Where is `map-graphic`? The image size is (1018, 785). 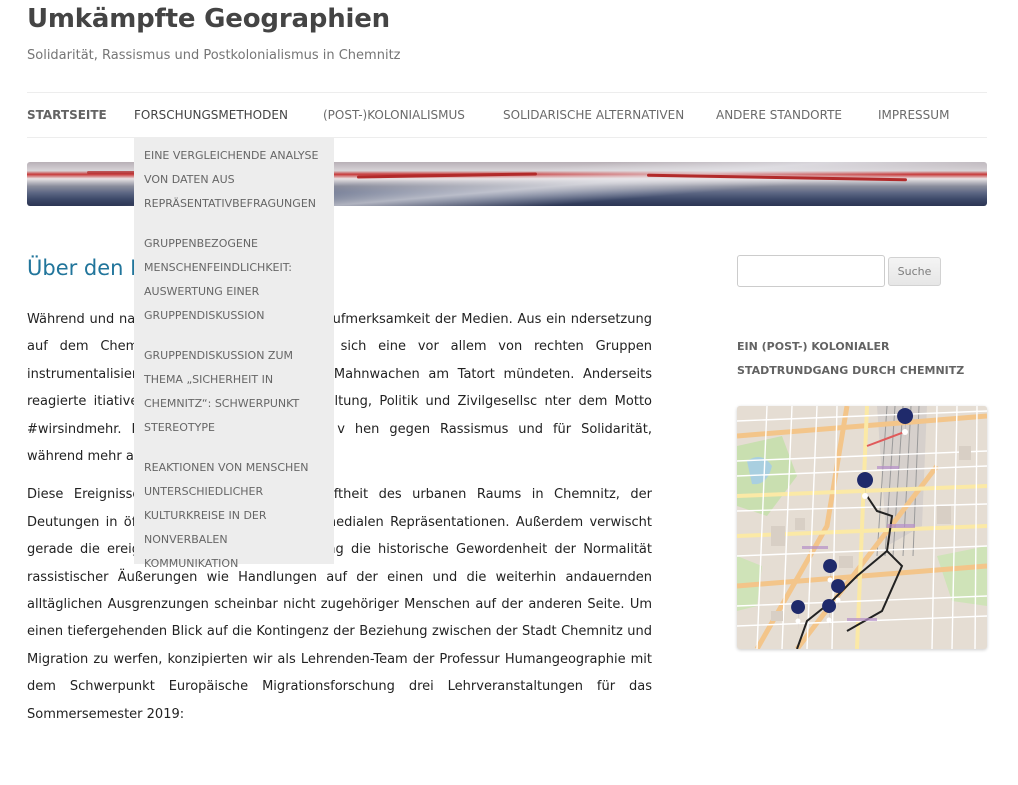
map-graphic is located at coordinates (862, 527).